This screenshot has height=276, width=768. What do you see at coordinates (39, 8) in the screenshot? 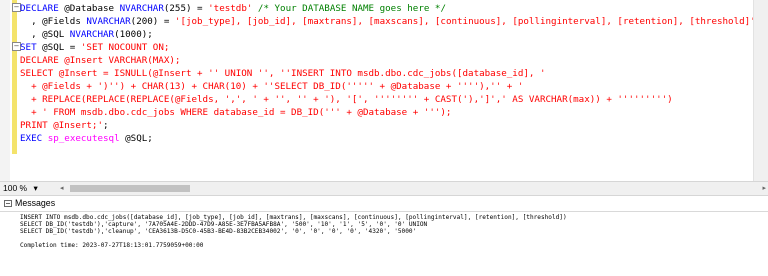
I see `code-token: DECLARE` at bounding box center [39, 8].